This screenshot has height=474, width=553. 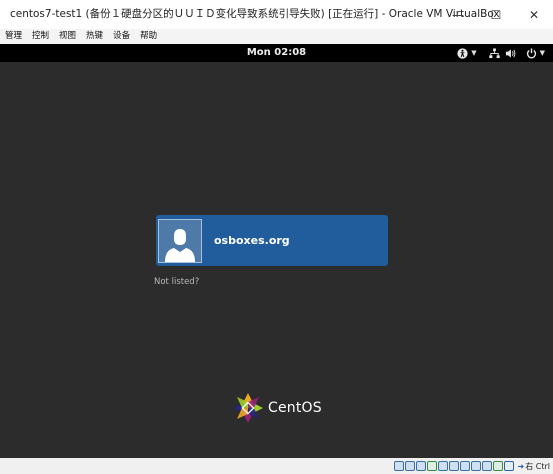 I want to click on maximize-button: ☐, so click(x=496, y=14).